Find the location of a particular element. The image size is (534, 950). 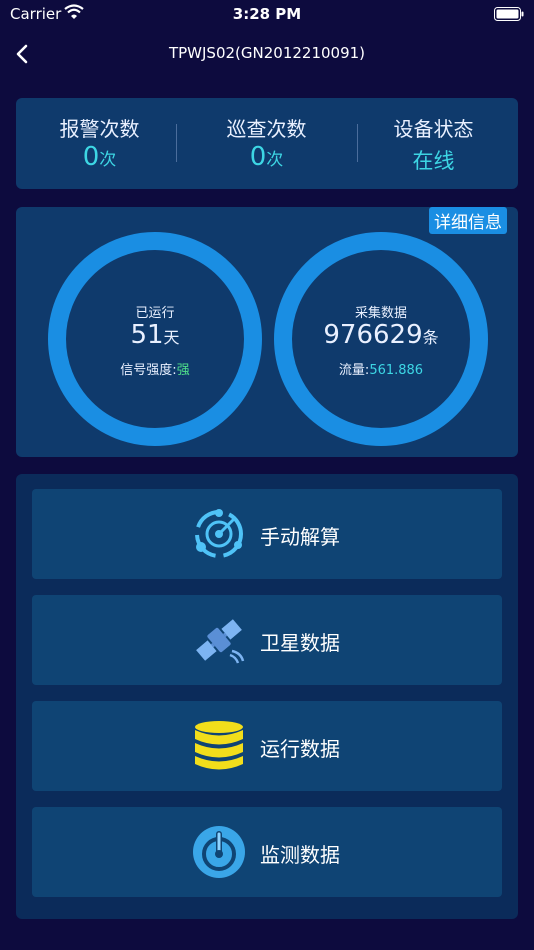

patrol-count-value: 0次 is located at coordinates (266, 157).